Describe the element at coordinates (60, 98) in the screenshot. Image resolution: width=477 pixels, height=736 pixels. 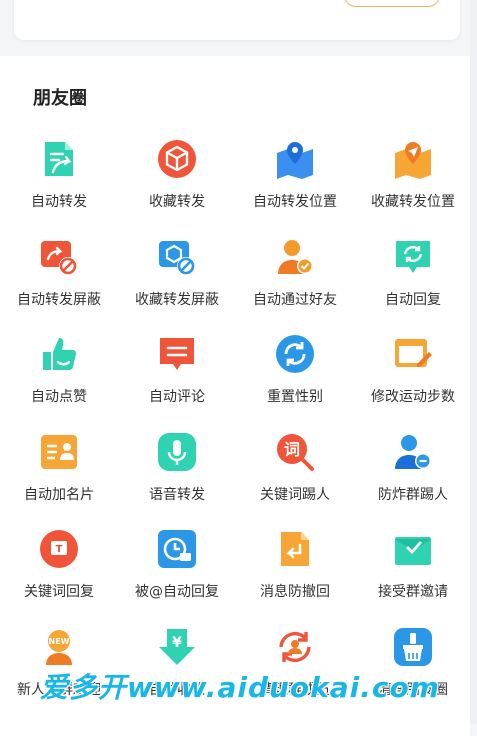
I see `section-title: 朋友圈` at that location.